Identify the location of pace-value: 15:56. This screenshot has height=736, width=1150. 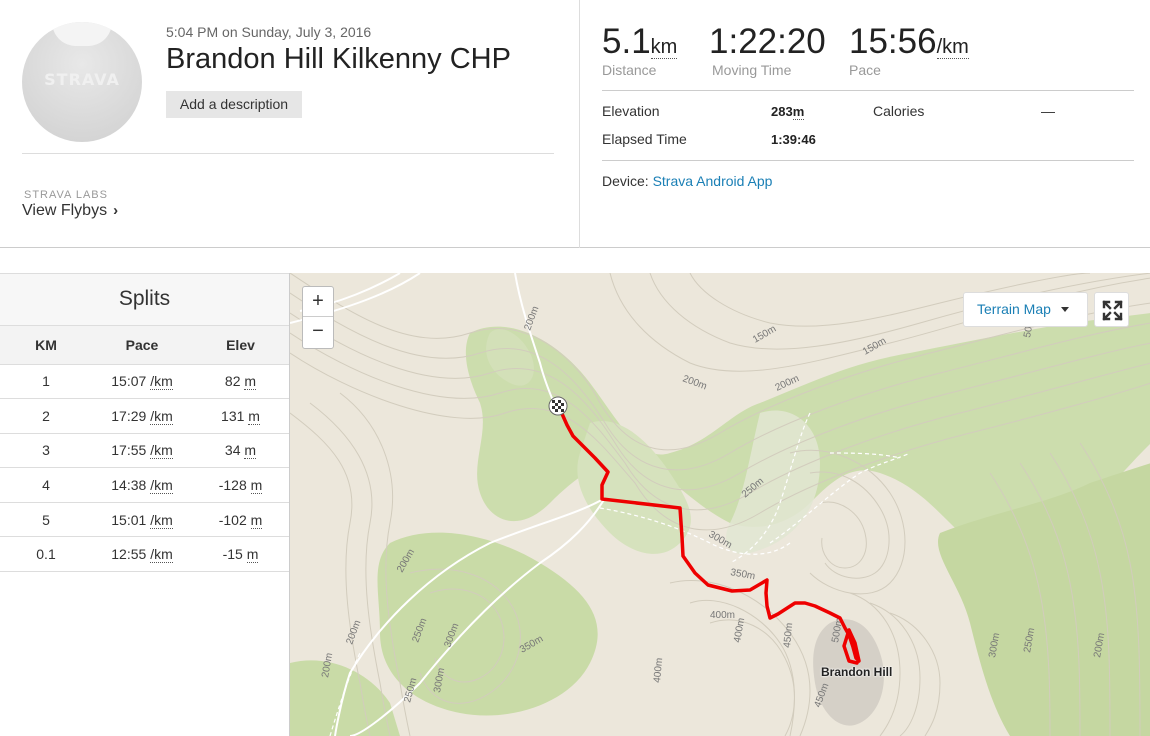
(893, 41).